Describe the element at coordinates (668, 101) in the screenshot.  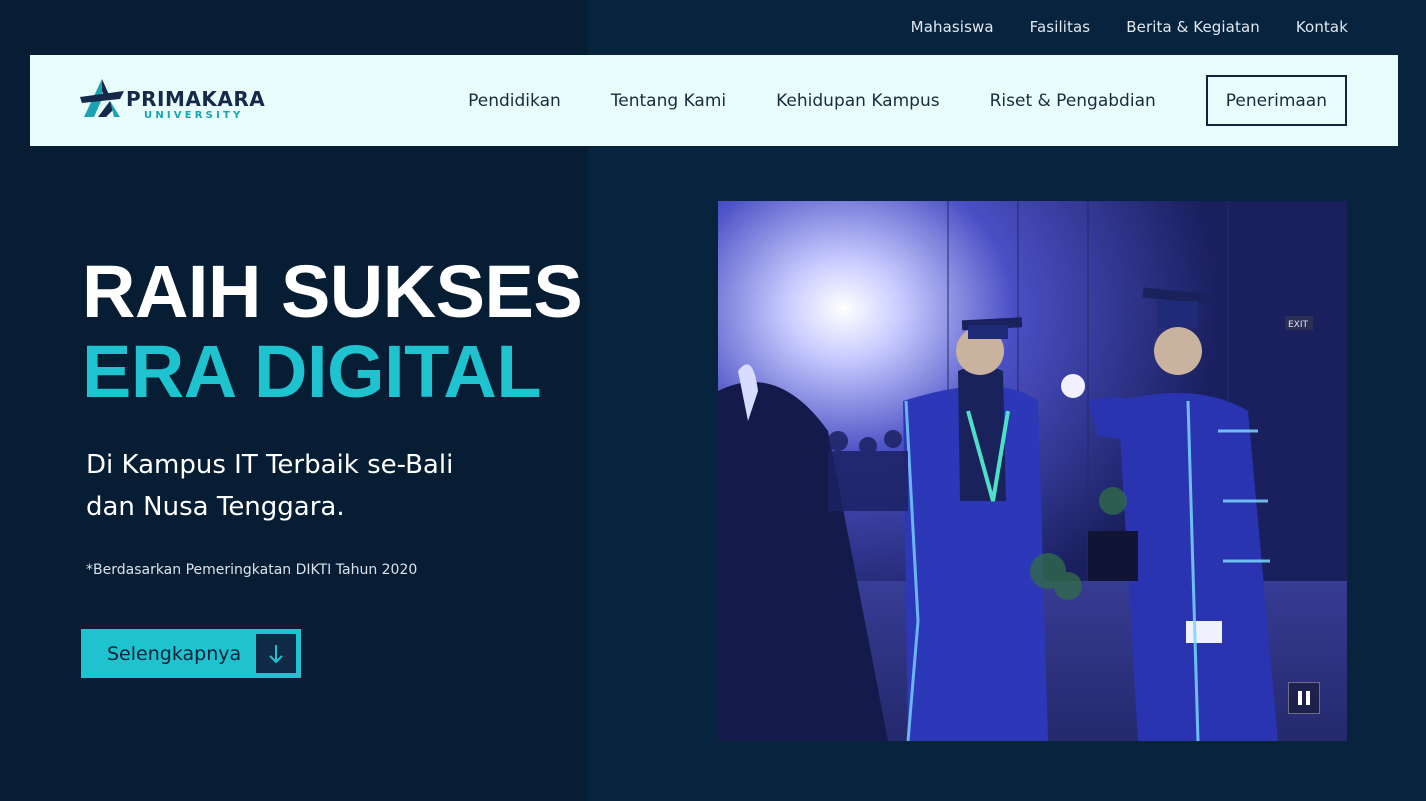
I see `nav-tentang-kami: Tentang Kami` at that location.